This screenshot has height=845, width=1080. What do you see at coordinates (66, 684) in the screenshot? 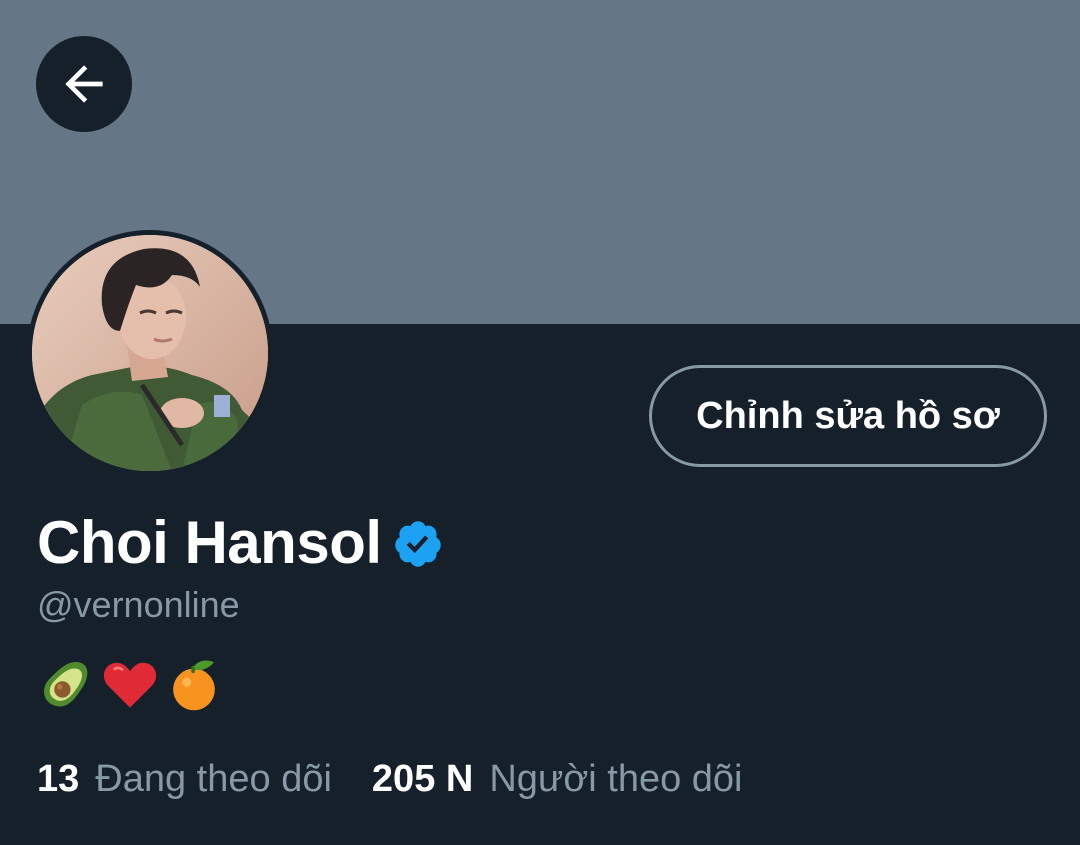
I see `avocado-emoji` at bounding box center [66, 684].